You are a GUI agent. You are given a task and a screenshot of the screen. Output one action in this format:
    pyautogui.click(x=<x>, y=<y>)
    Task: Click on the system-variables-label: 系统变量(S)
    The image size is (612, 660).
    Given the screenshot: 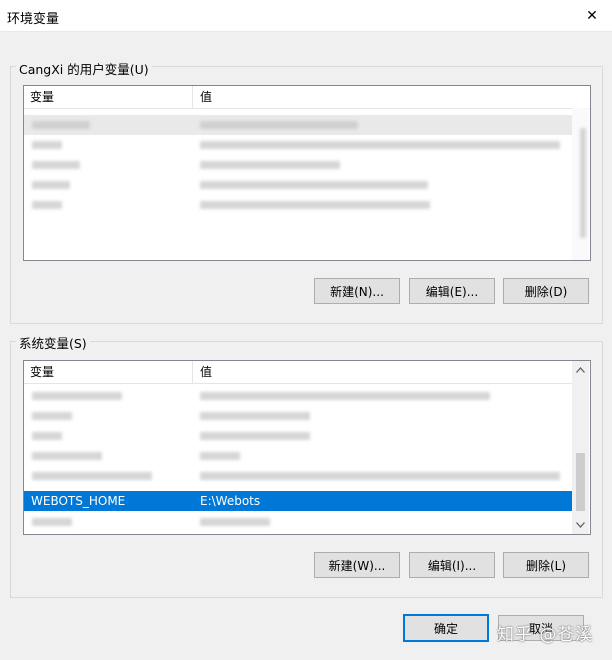 What is the action you would take?
    pyautogui.click(x=53, y=342)
    